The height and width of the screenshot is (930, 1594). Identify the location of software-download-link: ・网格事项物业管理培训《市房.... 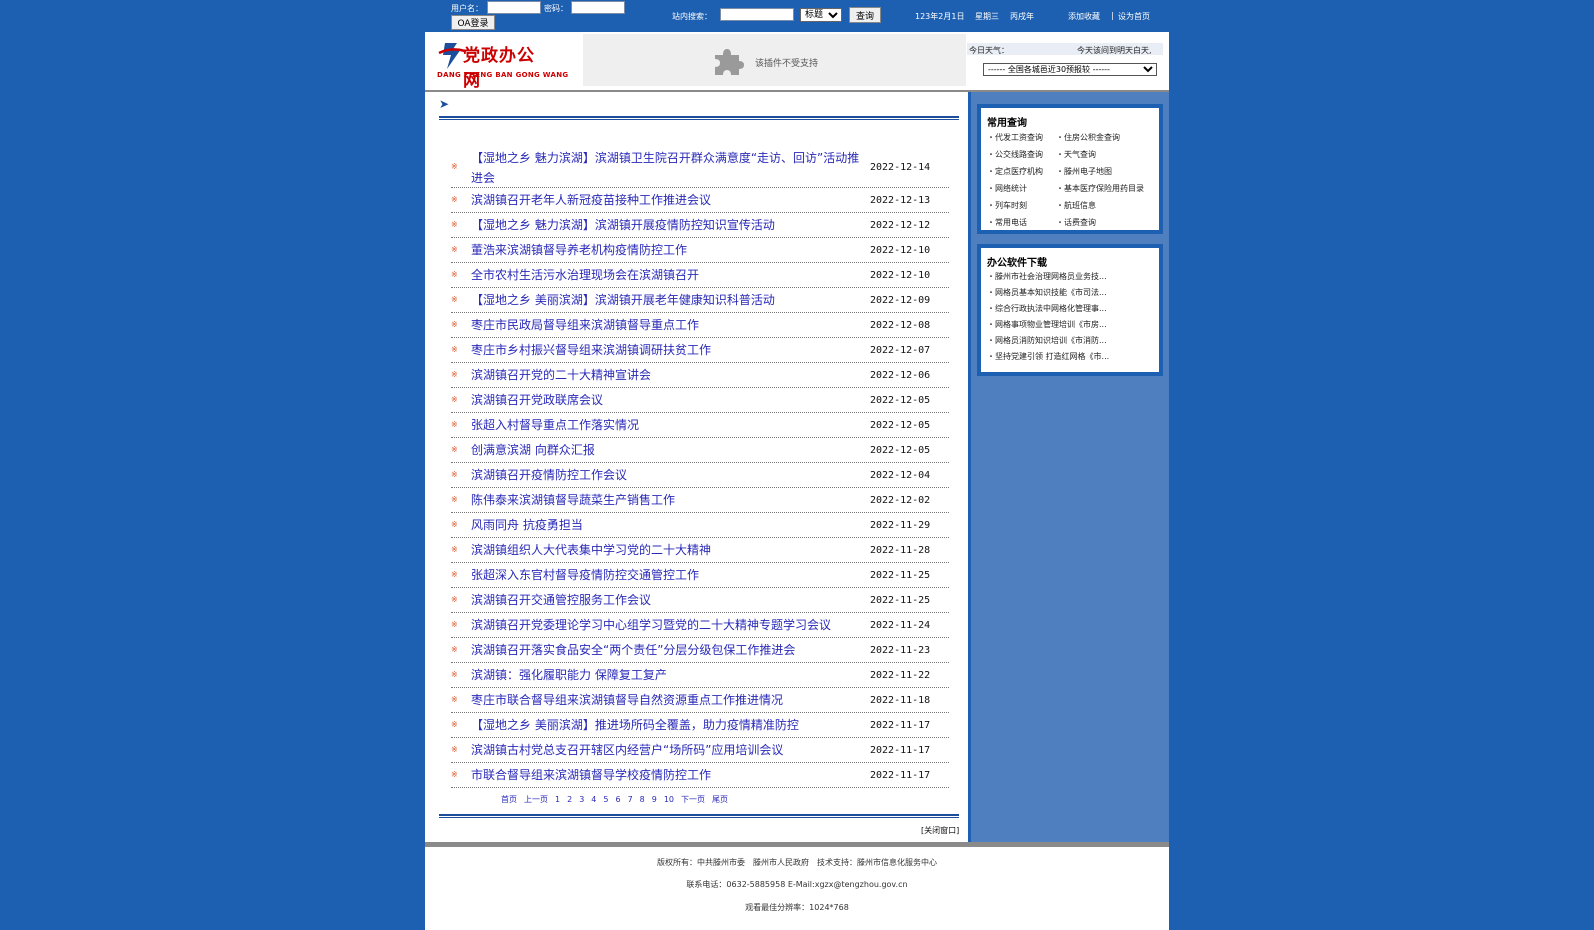
(1047, 324).